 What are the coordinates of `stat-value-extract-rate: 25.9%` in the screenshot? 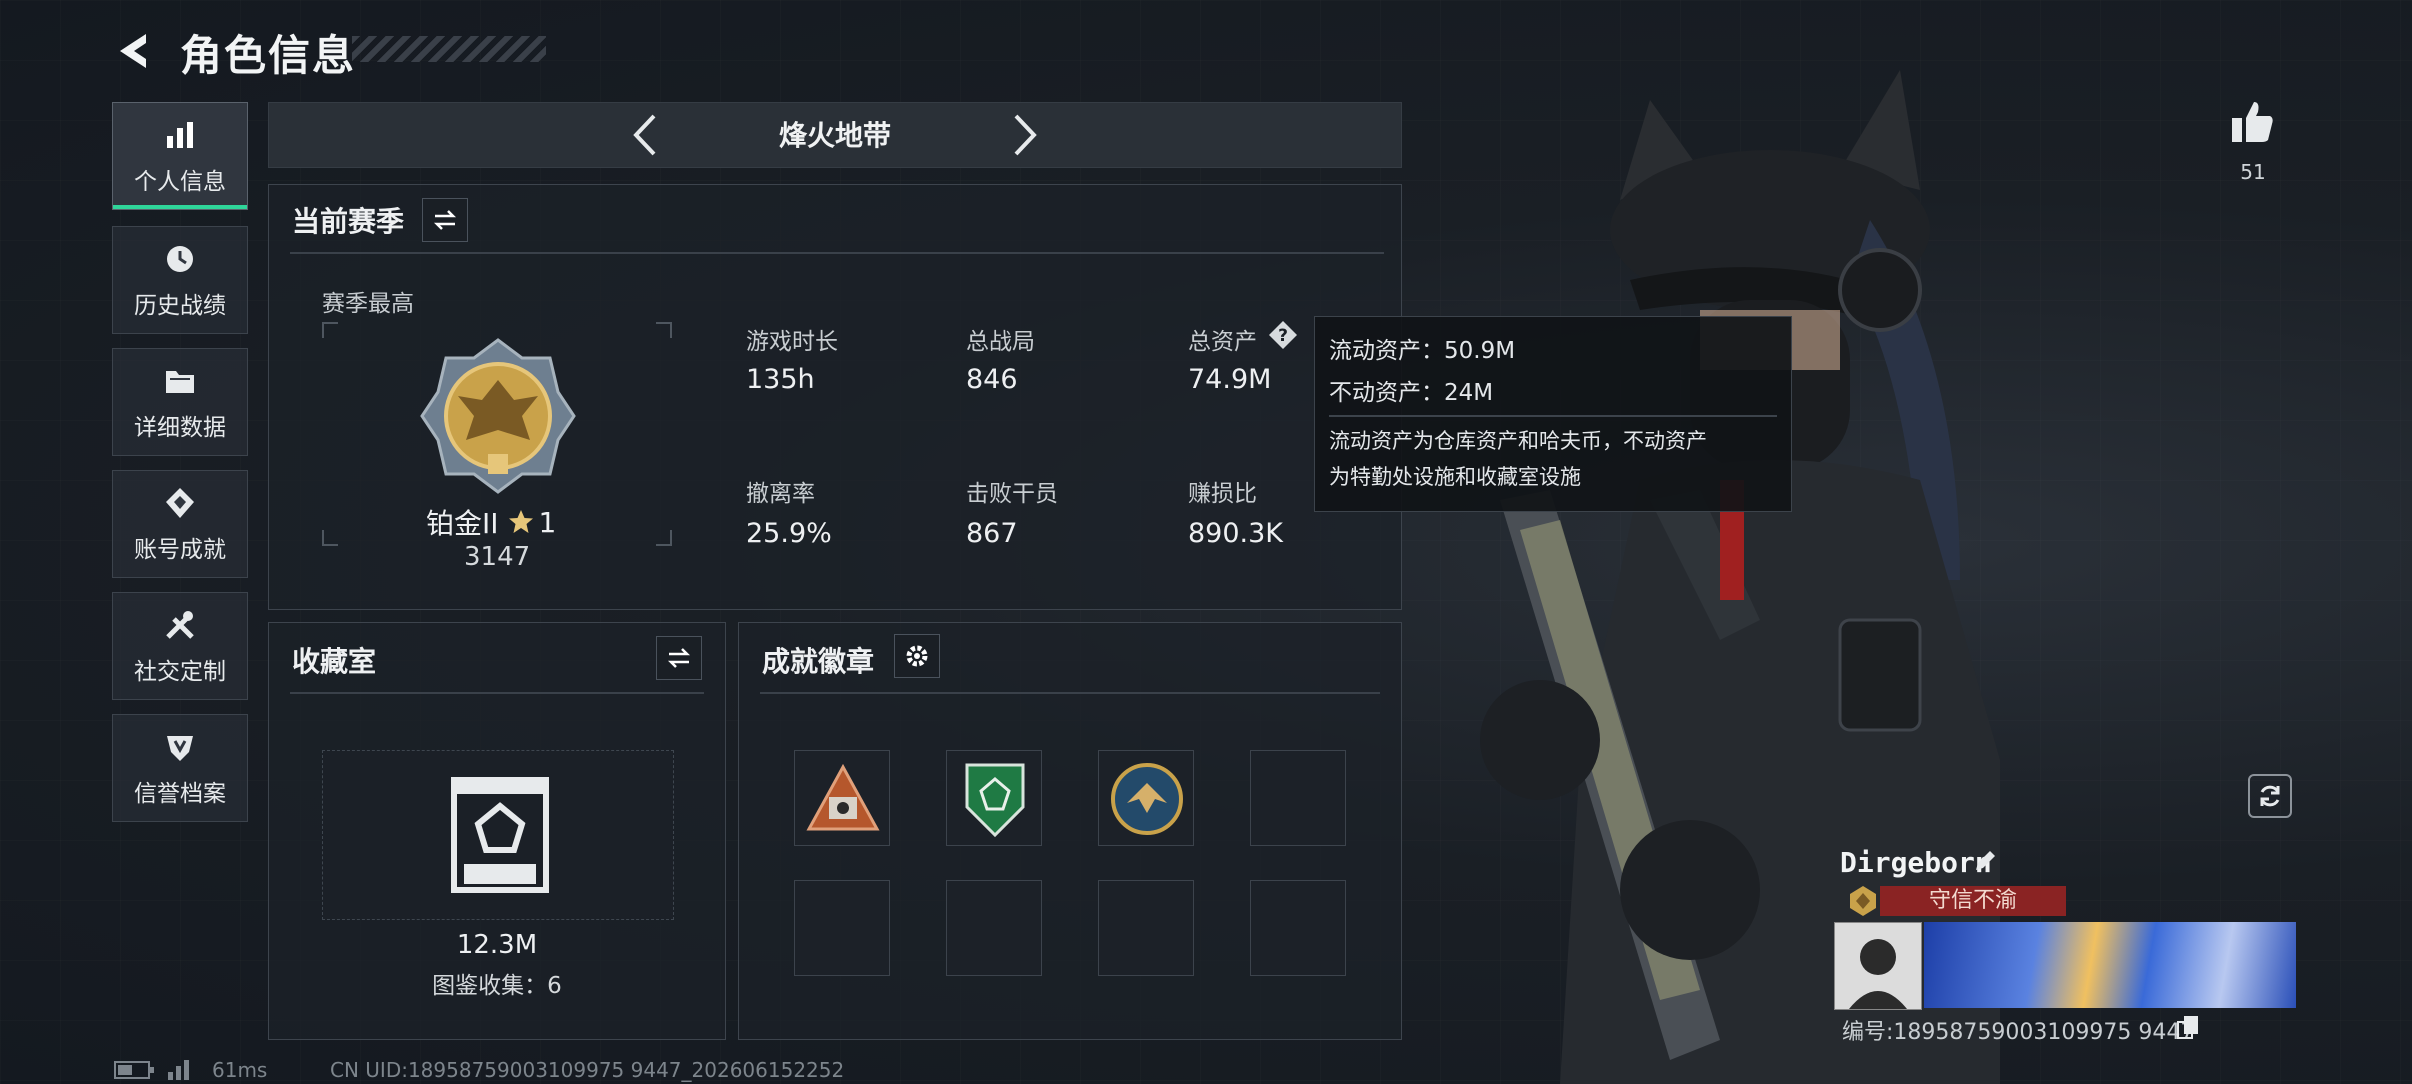 It's located at (789, 533).